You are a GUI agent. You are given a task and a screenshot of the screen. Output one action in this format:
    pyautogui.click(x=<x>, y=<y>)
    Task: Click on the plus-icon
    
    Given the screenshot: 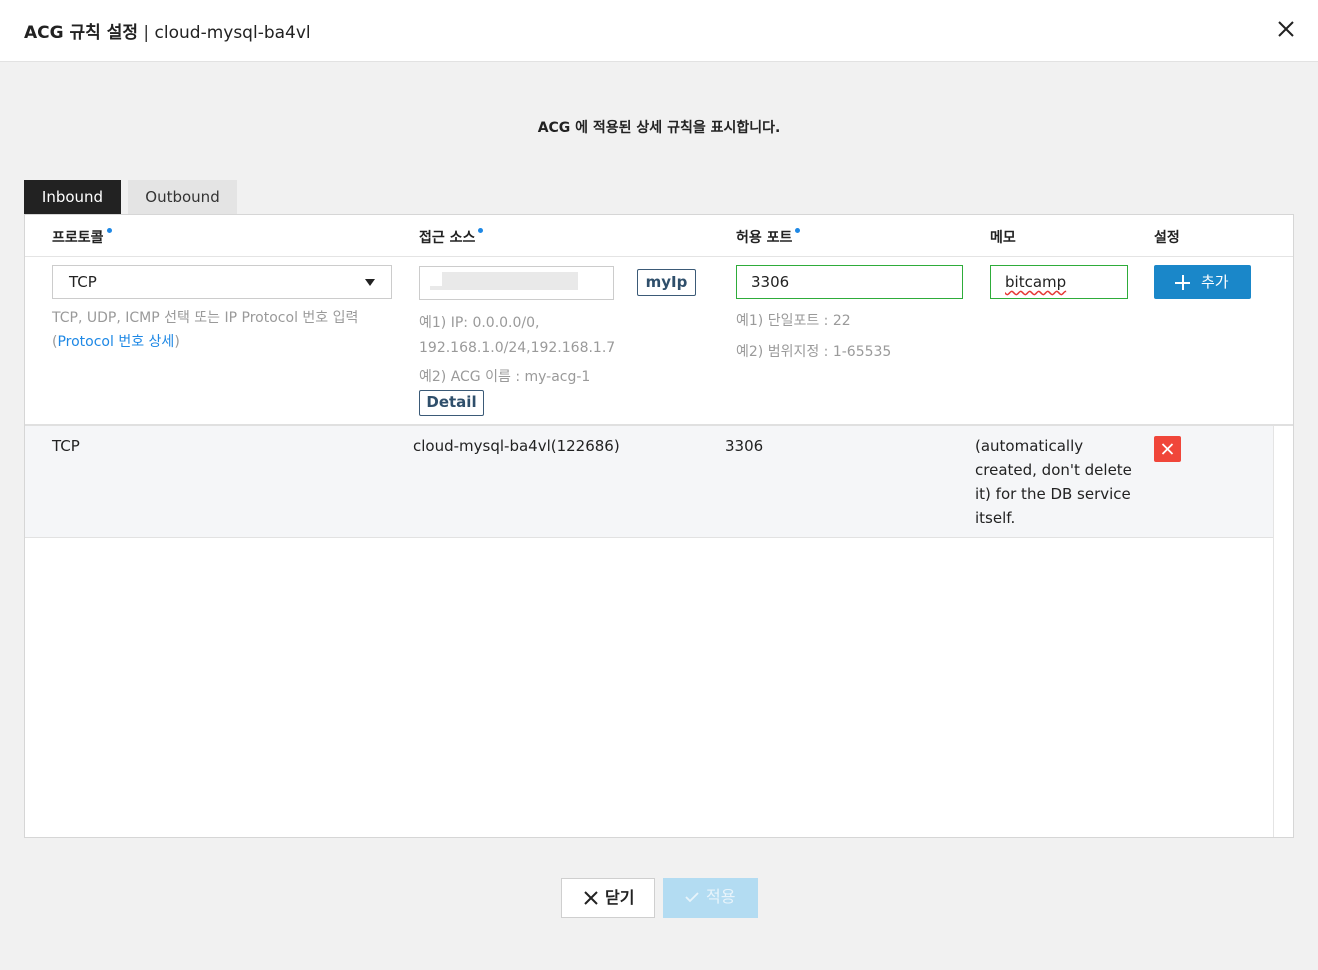 What is the action you would take?
    pyautogui.click(x=1182, y=282)
    